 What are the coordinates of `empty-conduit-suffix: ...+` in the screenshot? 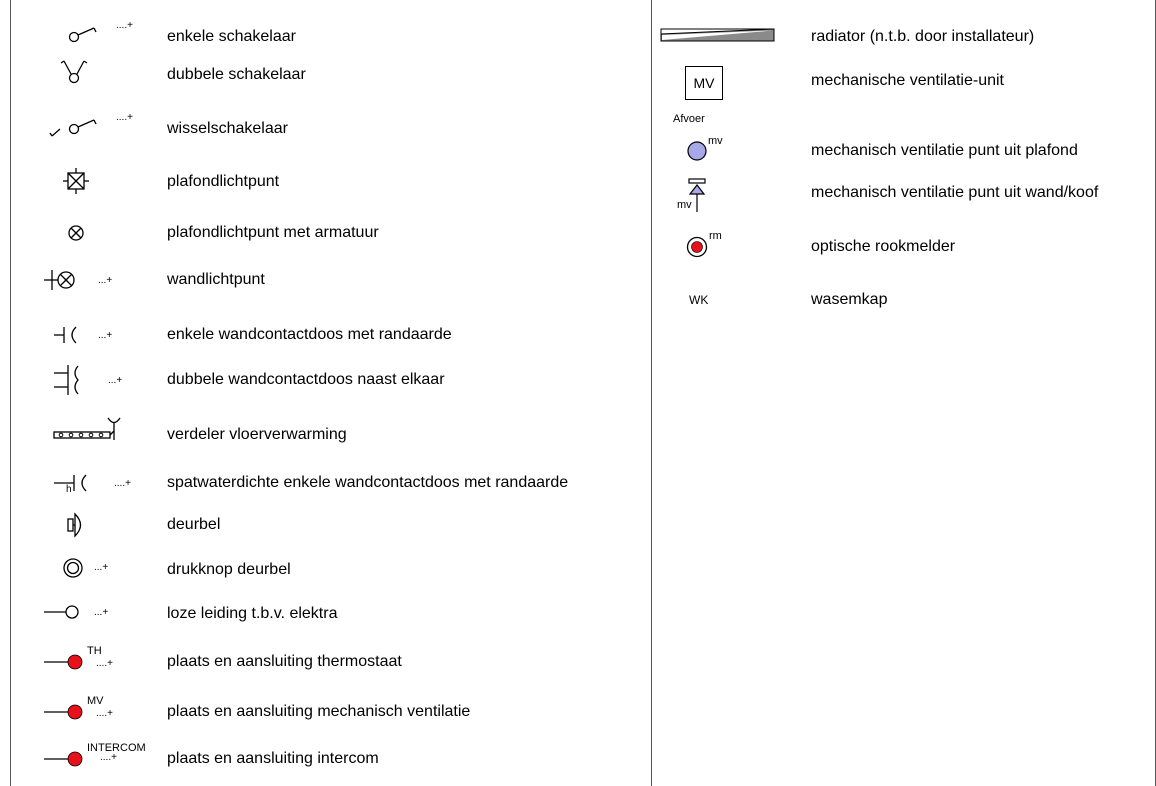 It's located at (101, 612).